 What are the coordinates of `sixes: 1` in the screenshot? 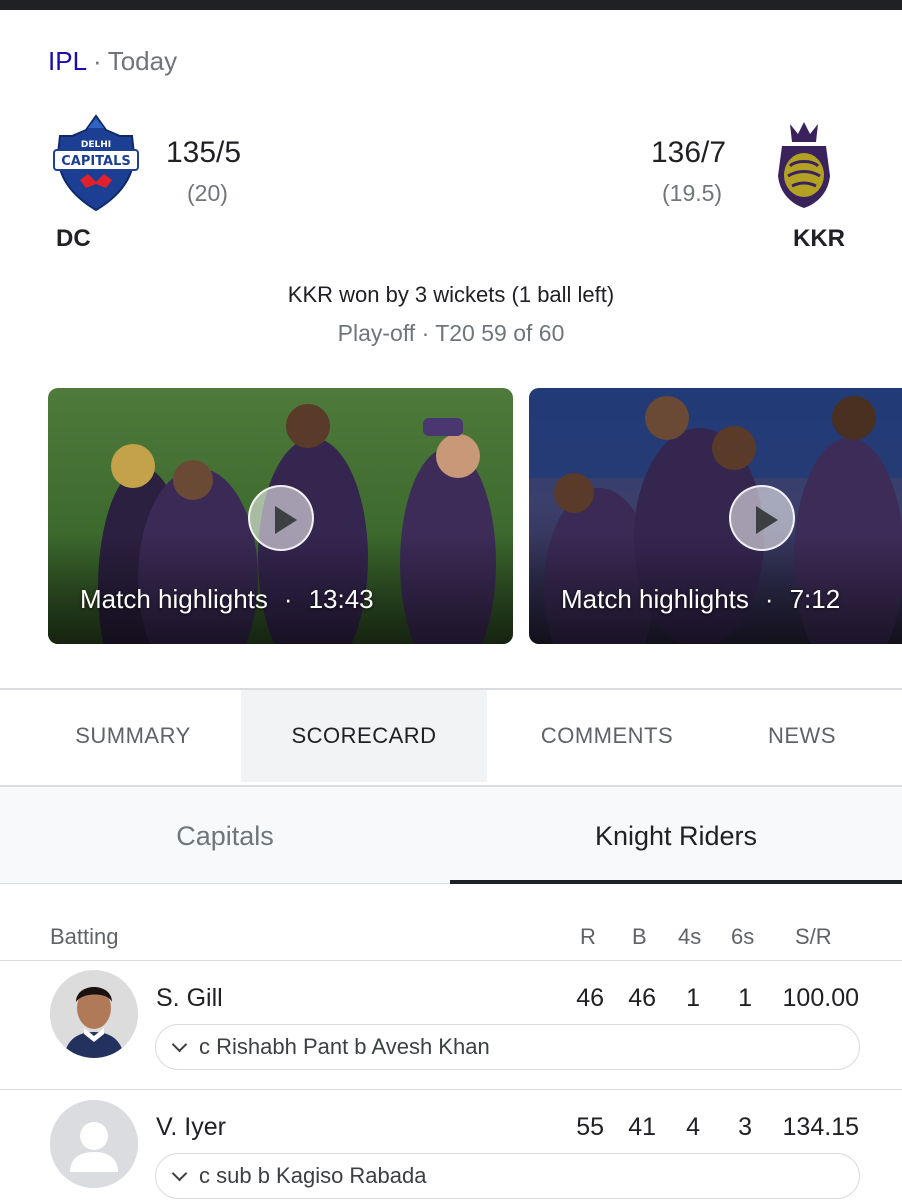 It's located at (745, 998).